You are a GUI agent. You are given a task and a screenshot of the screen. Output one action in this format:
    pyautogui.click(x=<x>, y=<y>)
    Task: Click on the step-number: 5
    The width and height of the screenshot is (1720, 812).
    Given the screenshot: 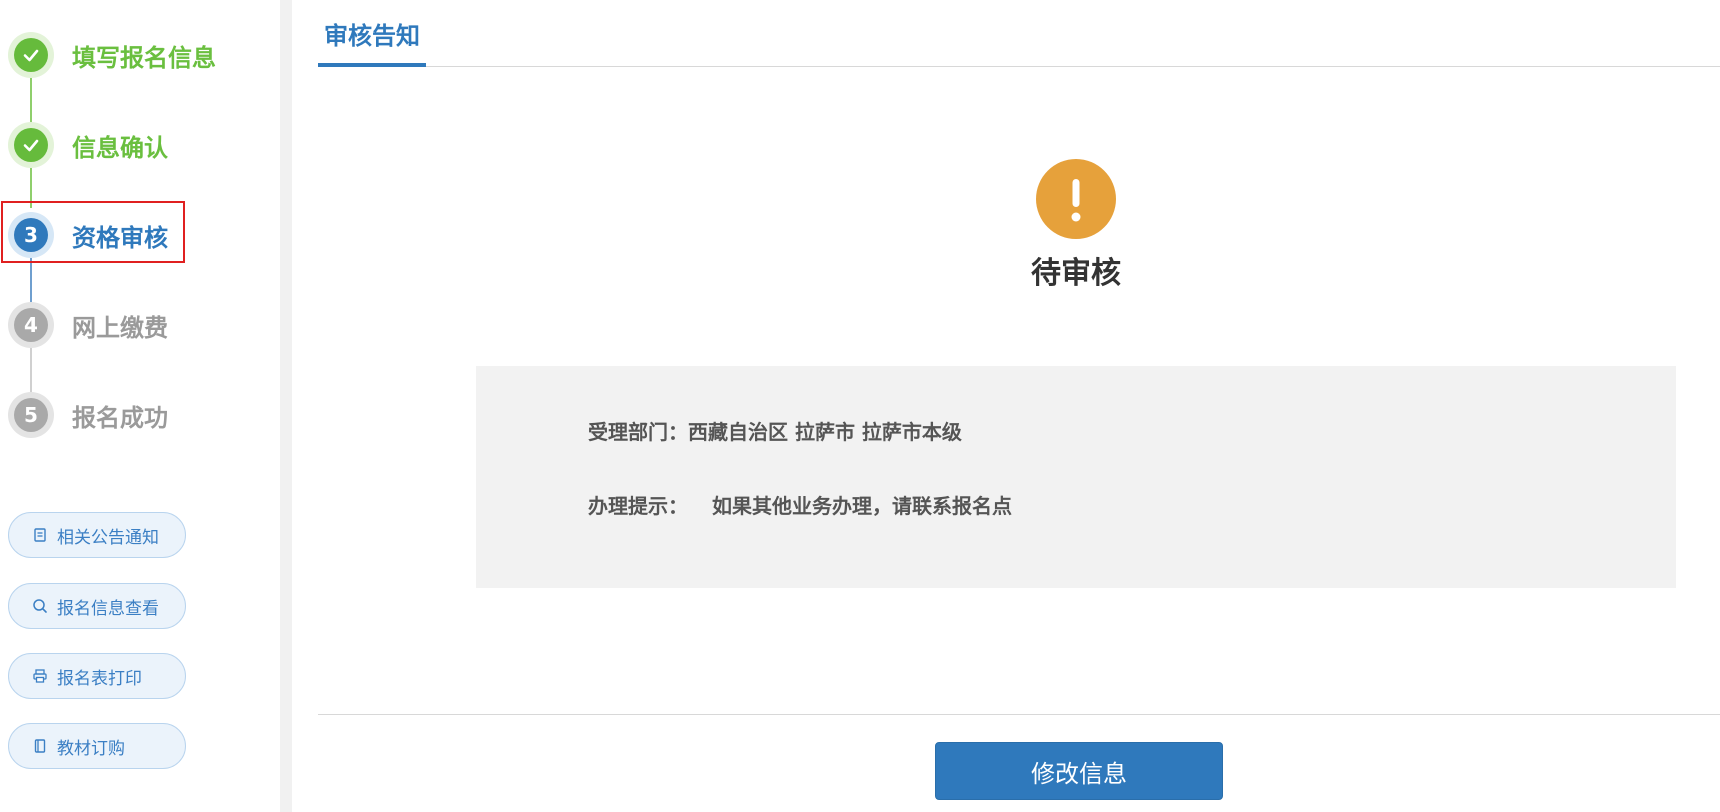 What is the action you would take?
    pyautogui.click(x=31, y=415)
    